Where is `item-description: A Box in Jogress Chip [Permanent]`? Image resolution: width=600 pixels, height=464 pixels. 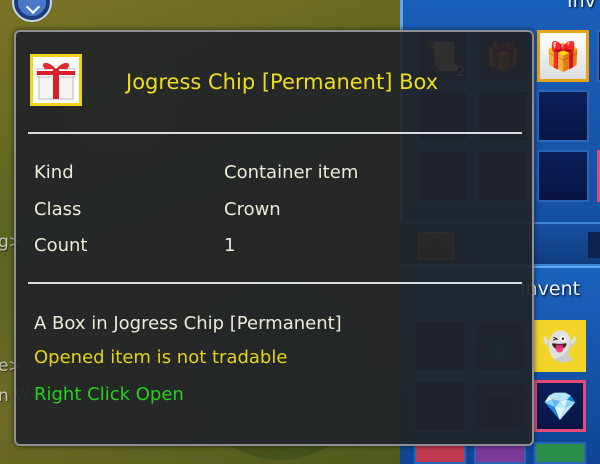
item-description: A Box in Jogress Chip [Permanent] is located at coordinates (188, 323).